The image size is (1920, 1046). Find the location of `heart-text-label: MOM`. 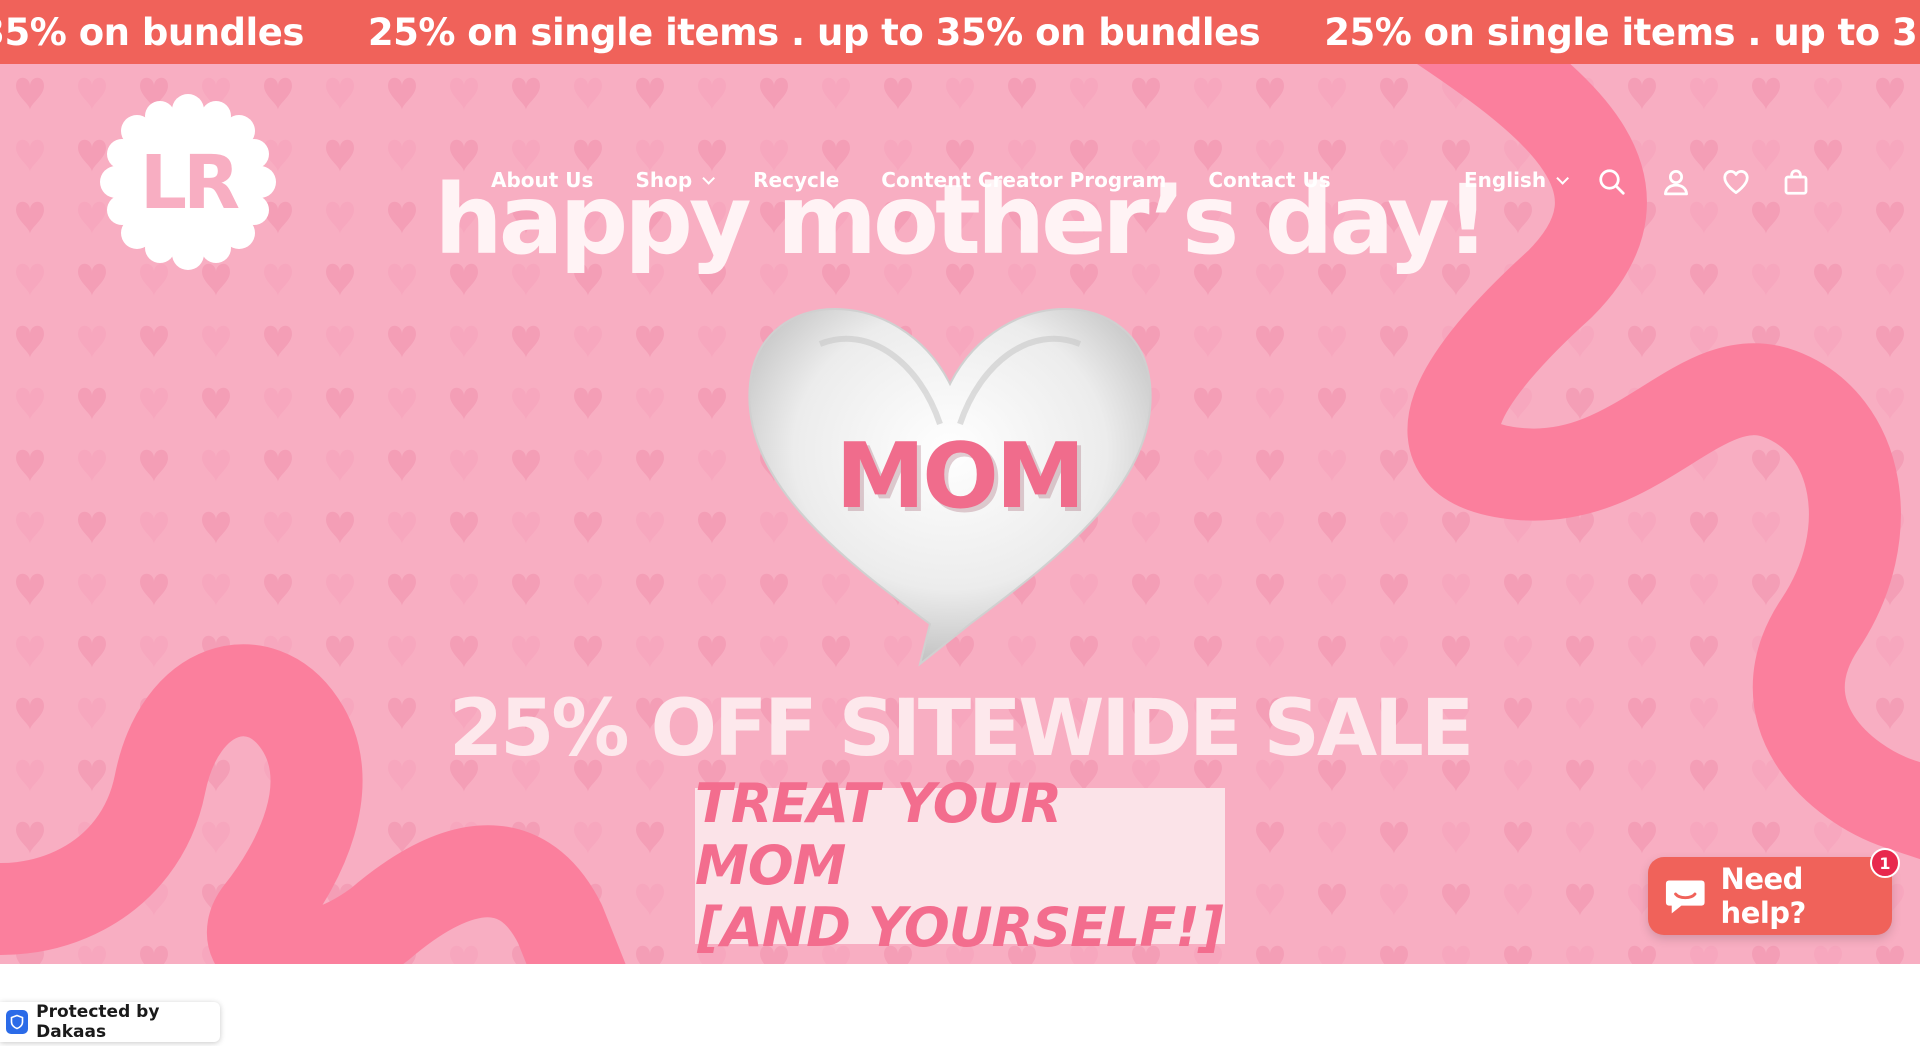

heart-text-label: MOM is located at coordinates (960, 476).